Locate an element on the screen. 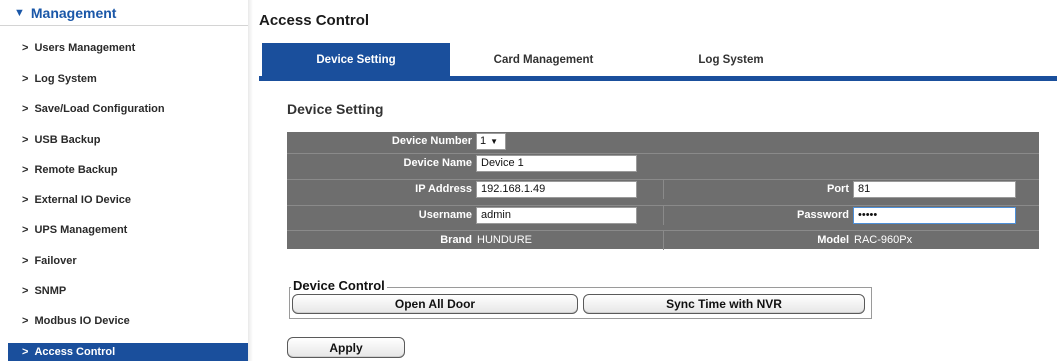 The height and width of the screenshot is (361, 1057). row-device-name: Device Name Device 1 is located at coordinates (663, 162).